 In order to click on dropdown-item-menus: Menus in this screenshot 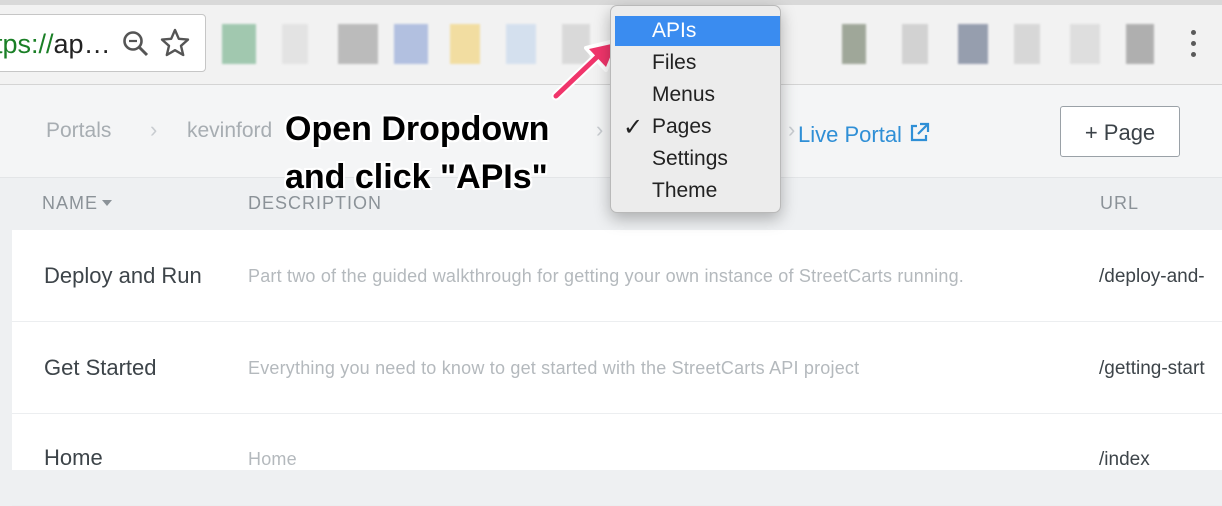, I will do `click(695, 95)`.